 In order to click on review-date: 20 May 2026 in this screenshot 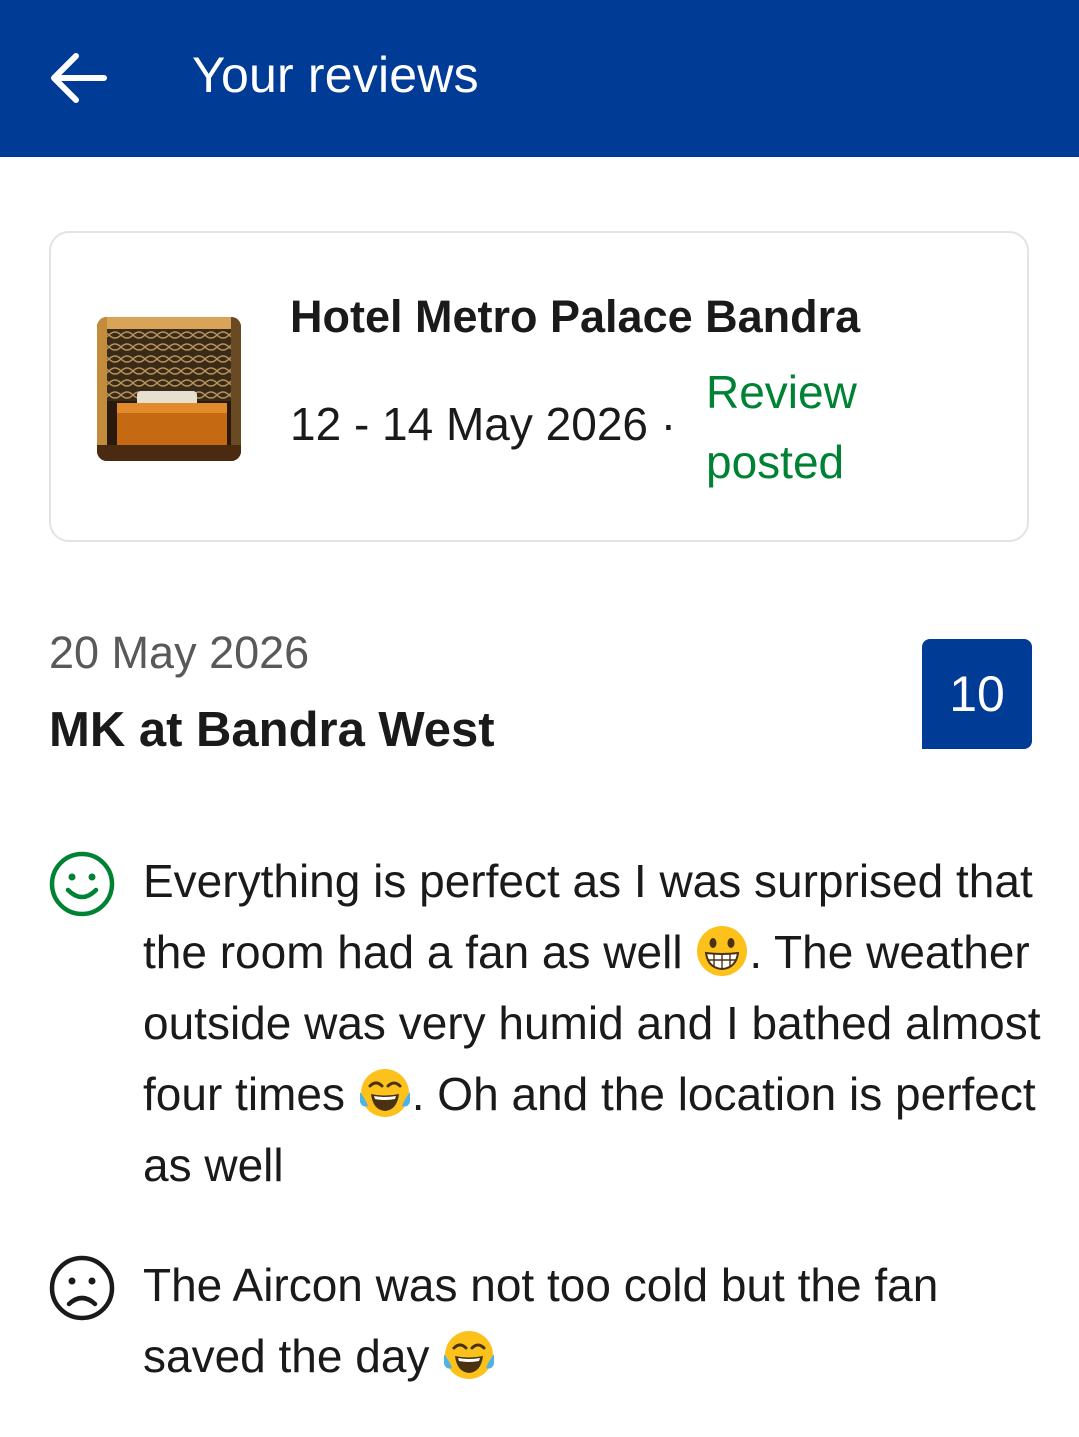, I will do `click(179, 652)`.